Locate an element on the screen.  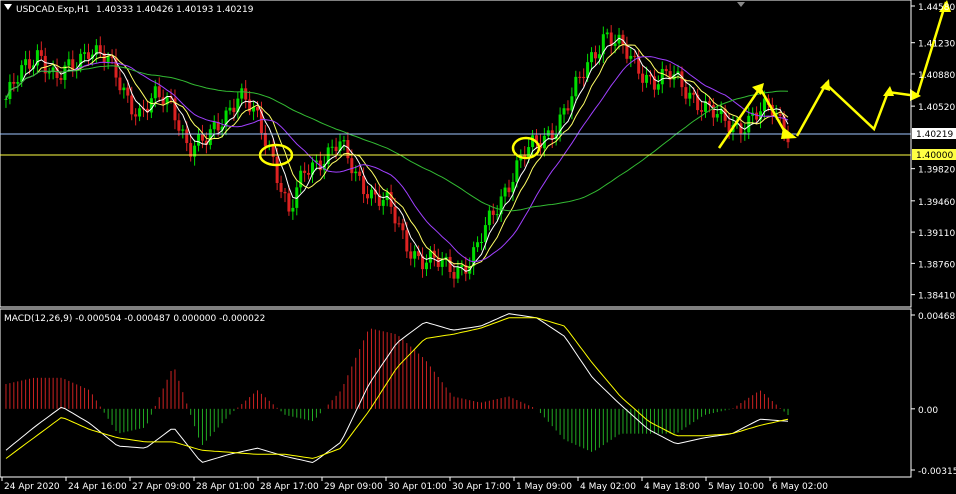
time-tick-label: 24 Apr 16:00 is located at coordinates (97, 487).